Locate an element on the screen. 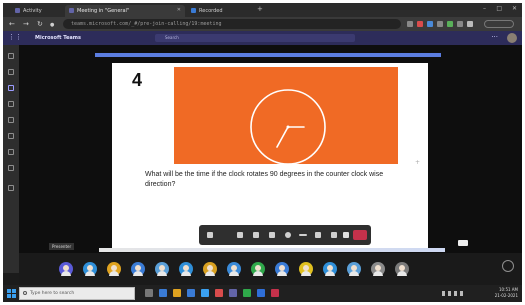 The width and height of the screenshot is (525, 305). teams-icon is located at coordinates (11, 88).